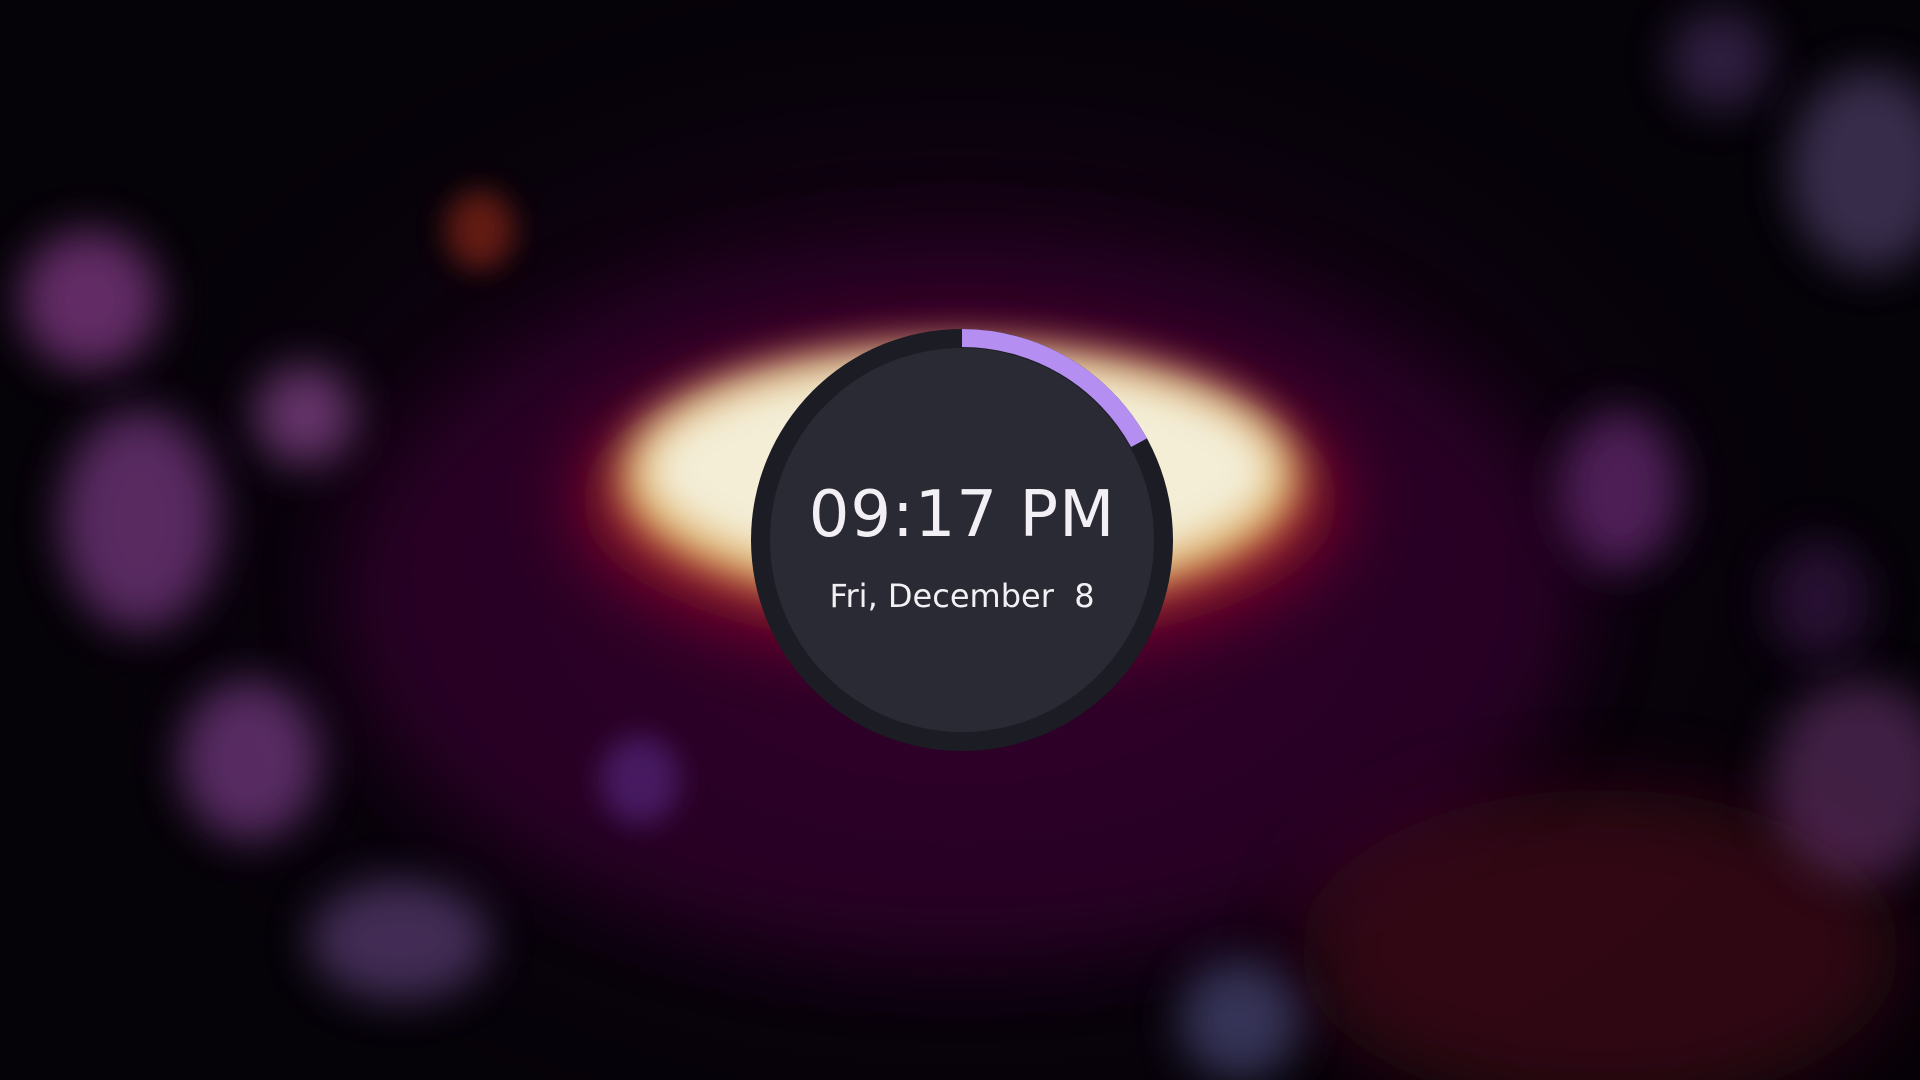 This screenshot has width=1920, height=1080. Describe the element at coordinates (962, 515) in the screenshot. I see `clock-time: 09:17 PM` at that location.